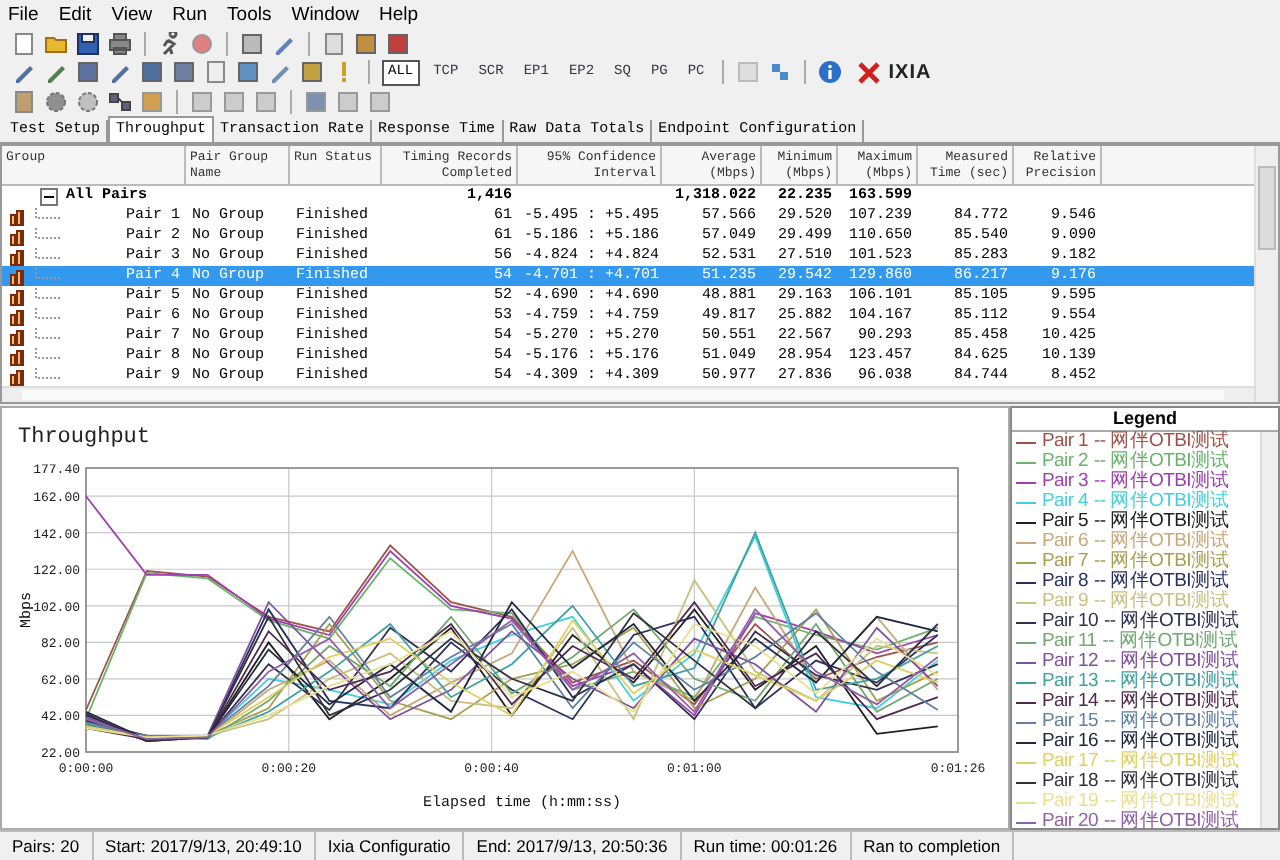  I want to click on status-text: Ran to completion, so click(933, 846).